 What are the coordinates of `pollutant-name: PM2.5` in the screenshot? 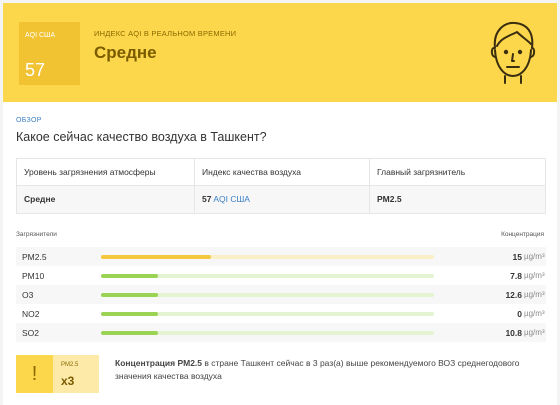 It's located at (34, 257).